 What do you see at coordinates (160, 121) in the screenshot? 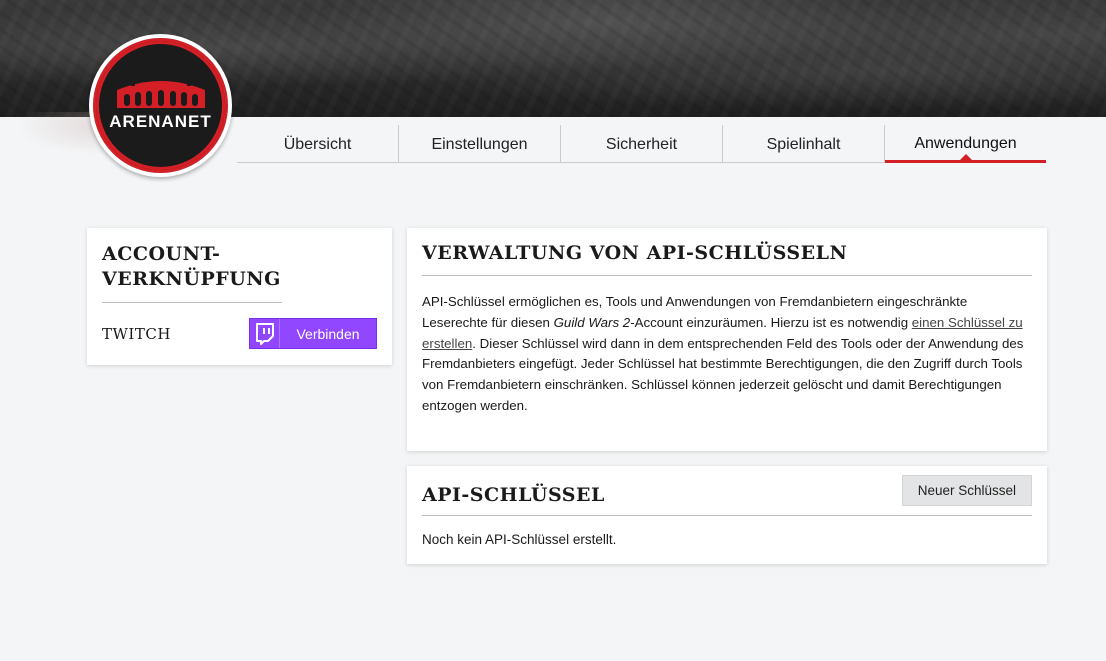
I see `logo-wordmark: ARENANET` at bounding box center [160, 121].